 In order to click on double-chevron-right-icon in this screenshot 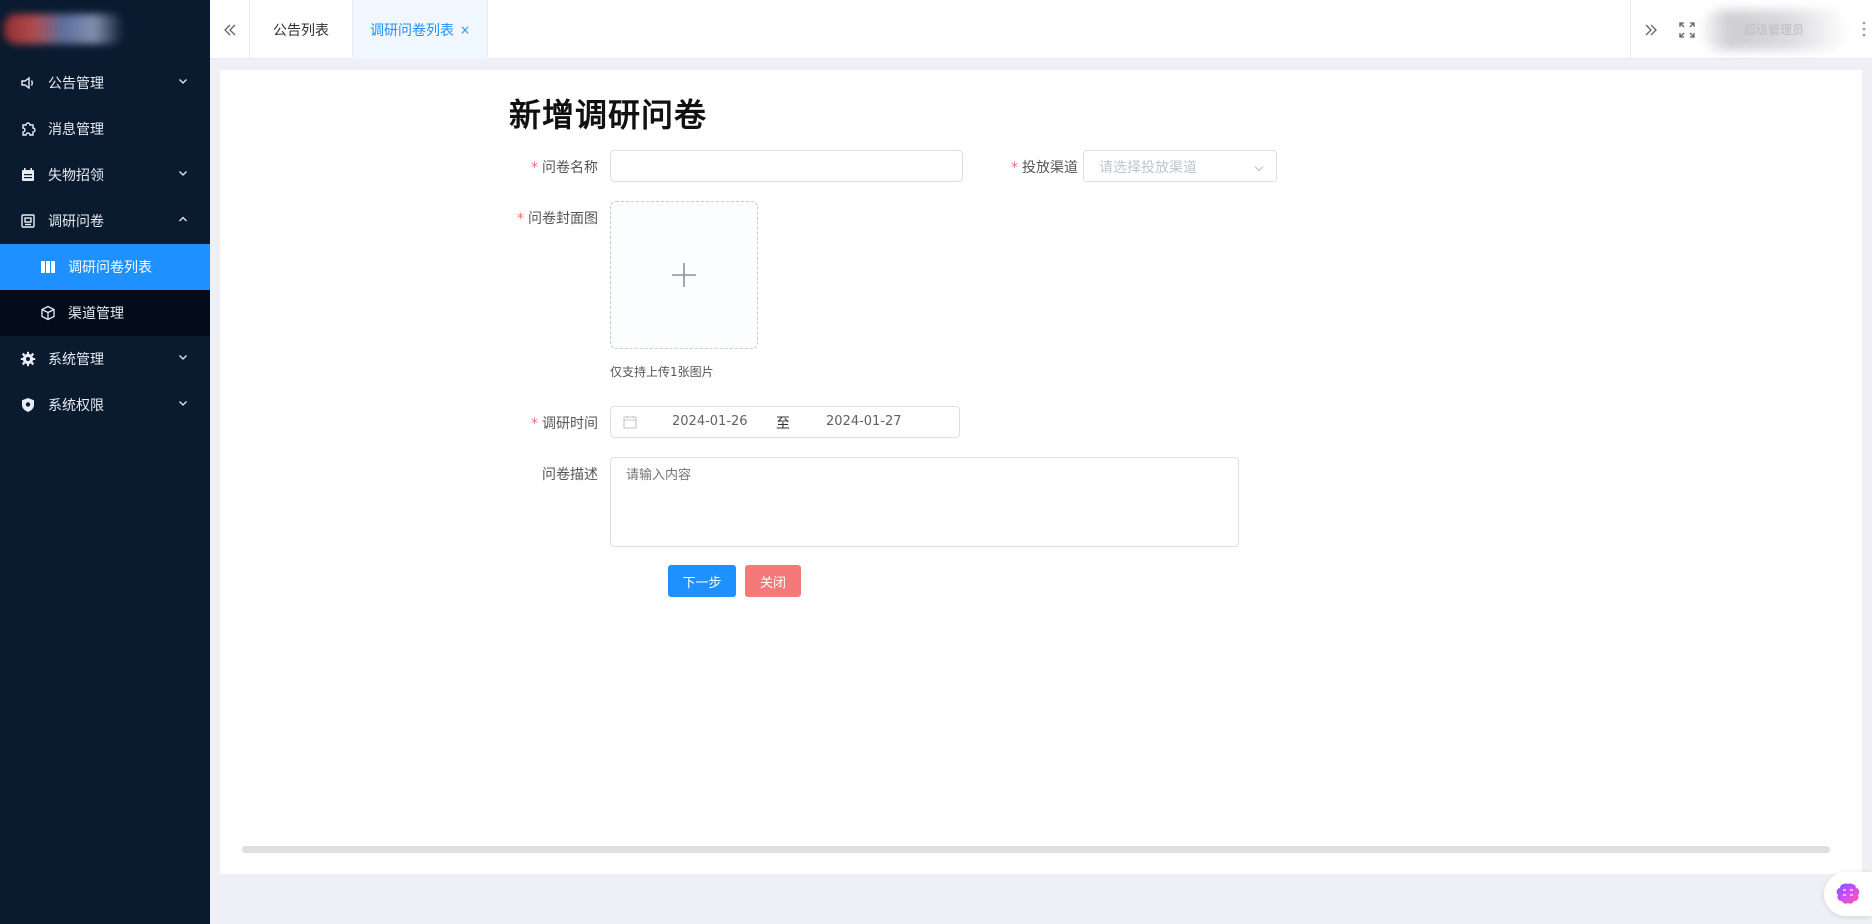, I will do `click(1651, 29)`.